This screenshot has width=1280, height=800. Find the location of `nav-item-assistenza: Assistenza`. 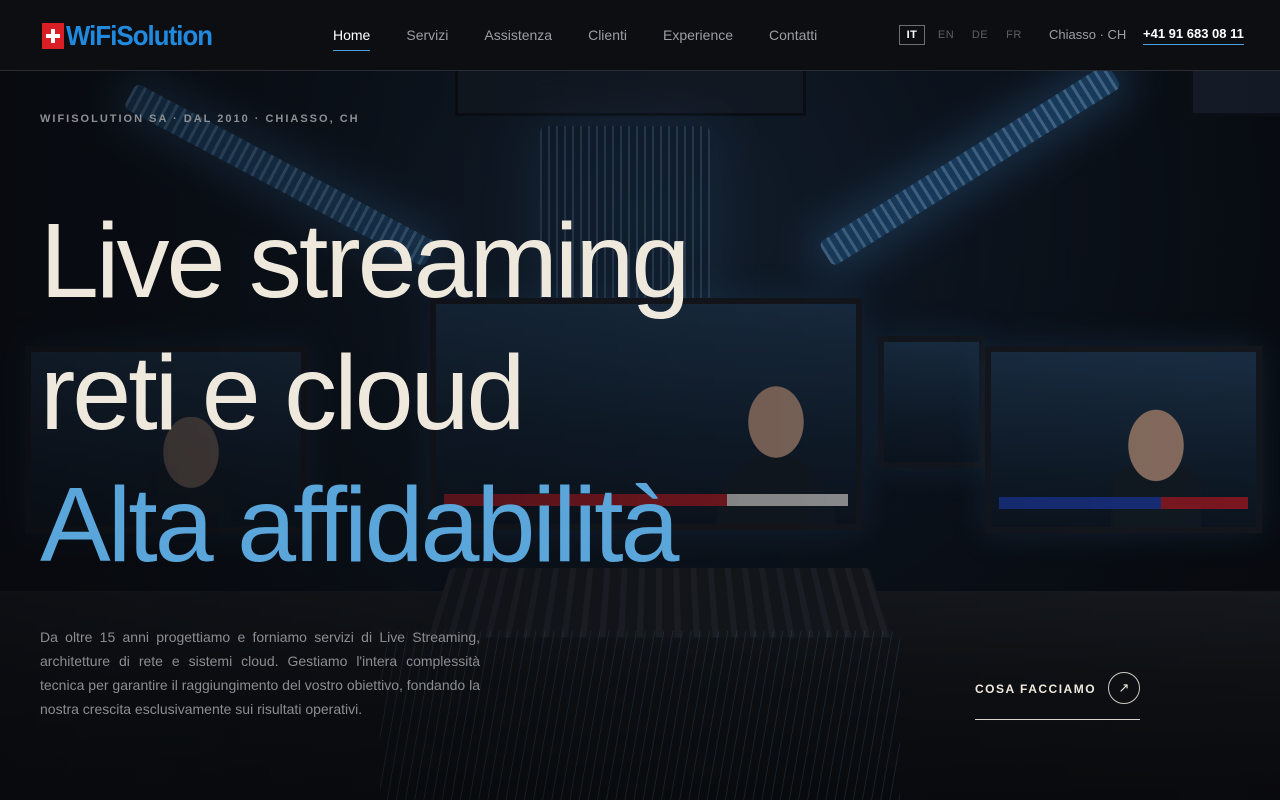

nav-item-assistenza: Assistenza is located at coordinates (518, 35).